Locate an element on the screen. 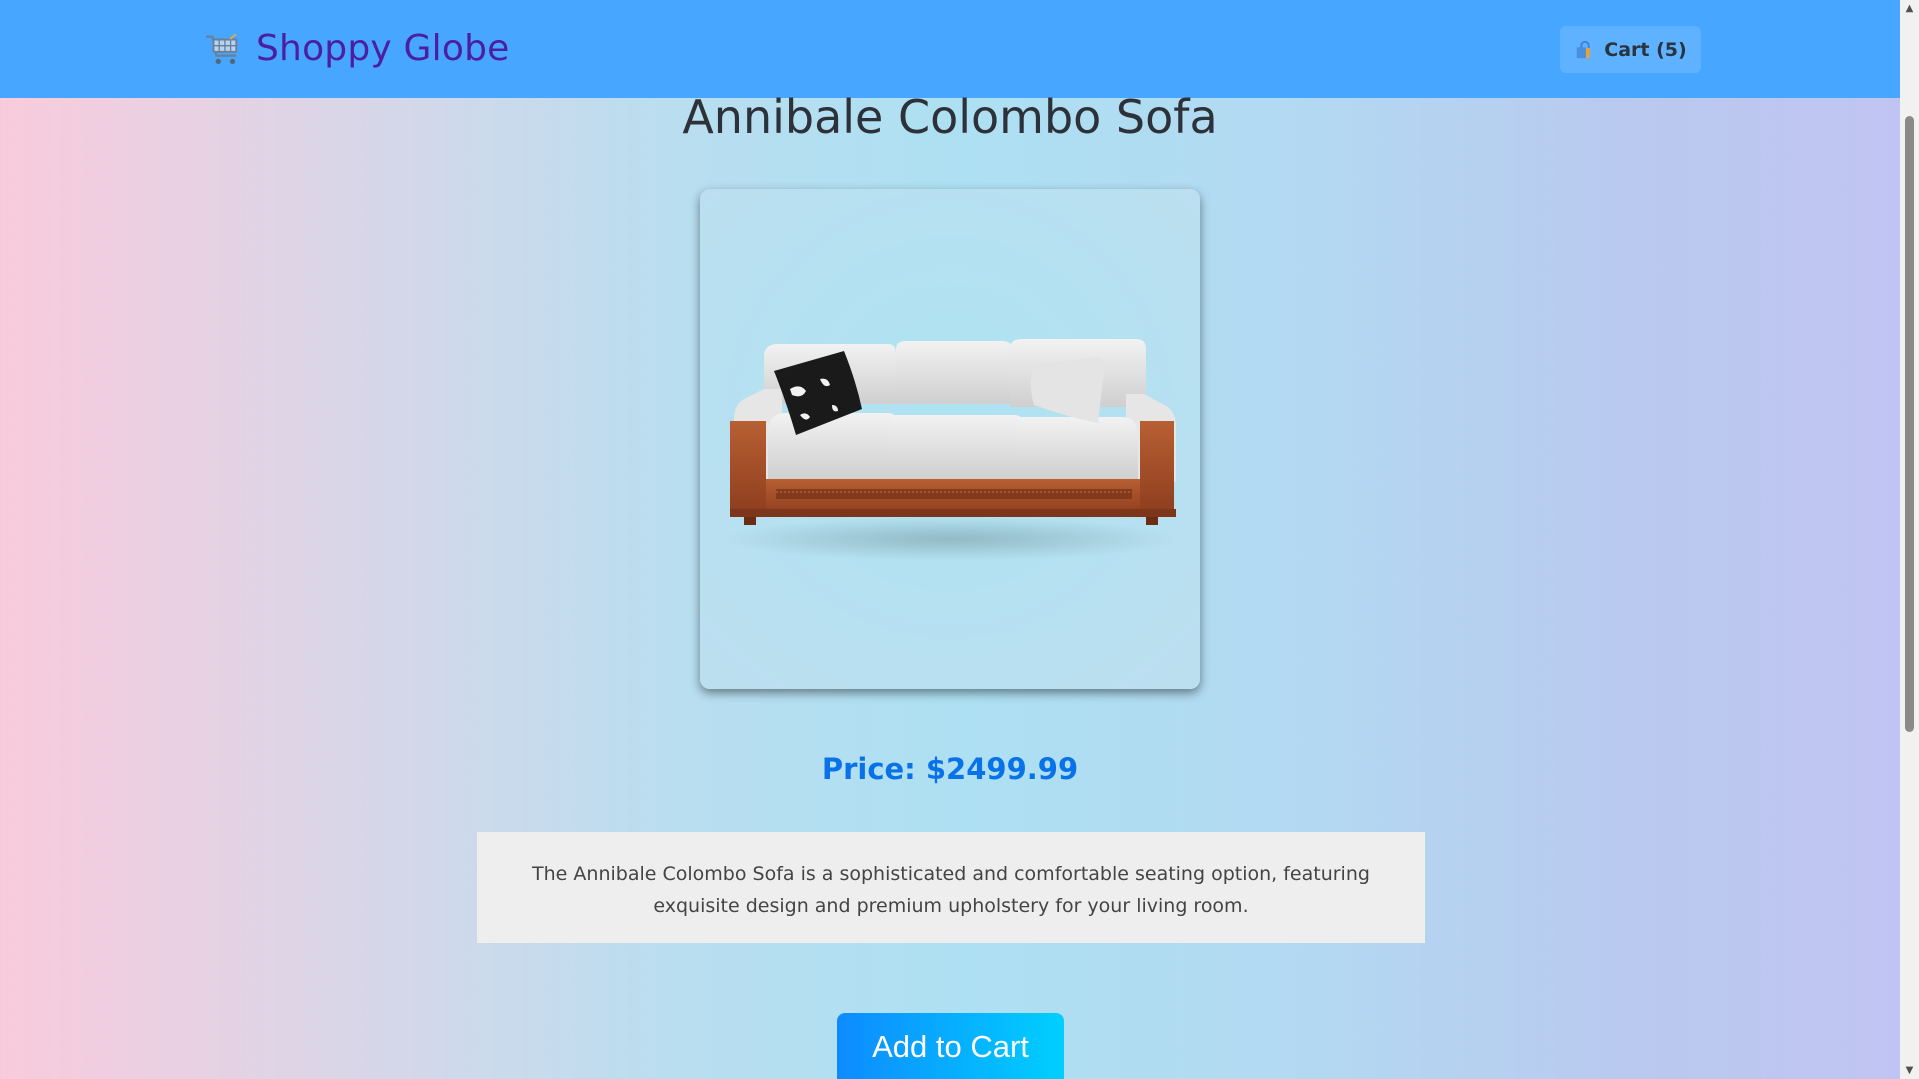 The image size is (1919, 1079). brand-logo: Shoppy Globe is located at coordinates (356, 48).